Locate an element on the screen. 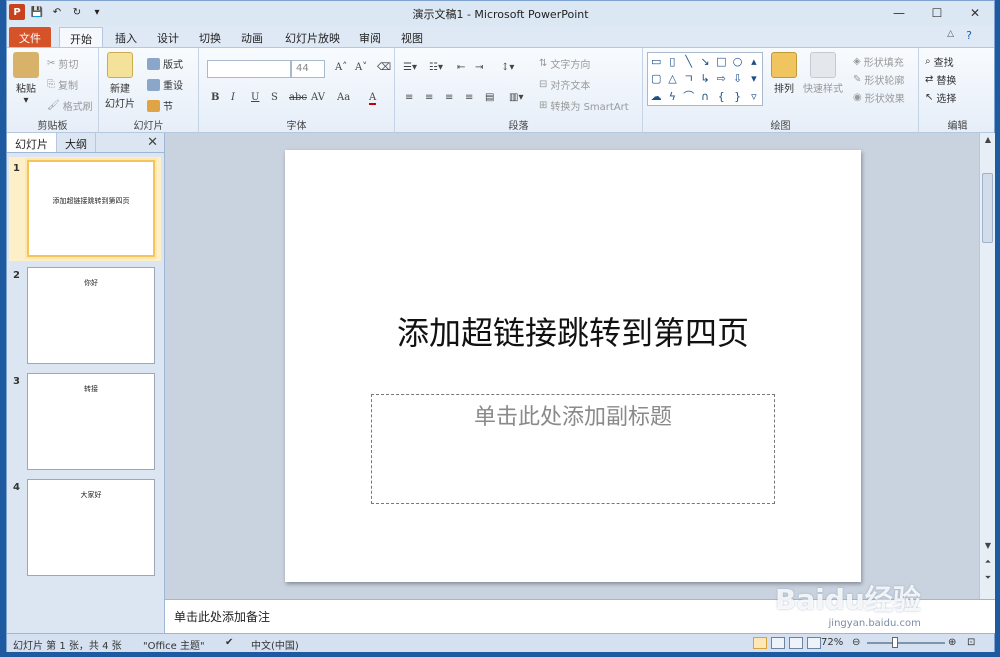 The width and height of the screenshot is (1000, 657). shape-outline-button: ✎ 形状轮廓 is located at coordinates (878, 79).